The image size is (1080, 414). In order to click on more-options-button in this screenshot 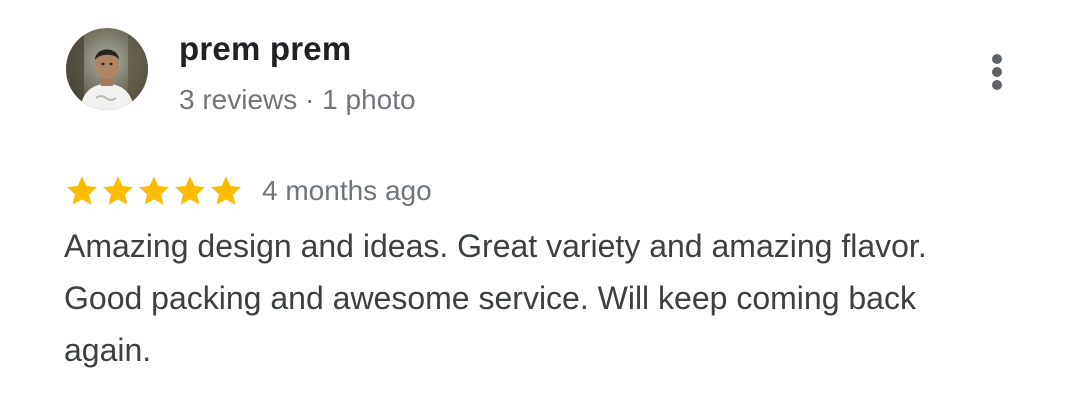, I will do `click(998, 72)`.